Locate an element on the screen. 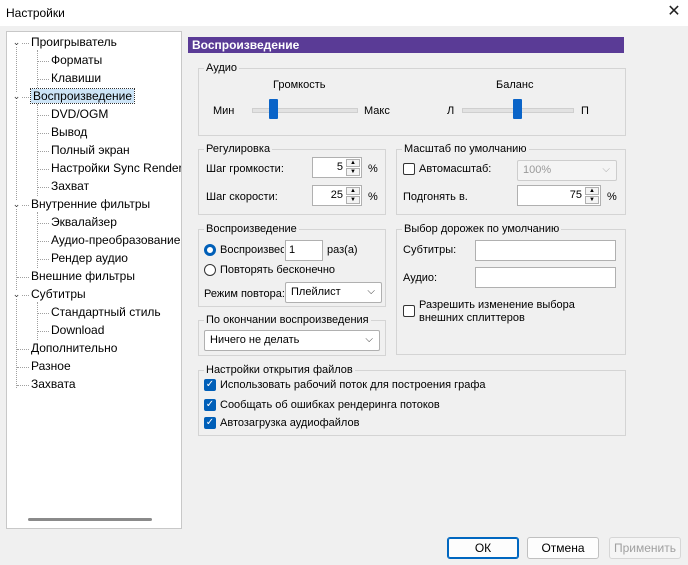 This screenshot has height=565, width=688. tree-item: Аудио-преобразование is located at coordinates (115, 240).